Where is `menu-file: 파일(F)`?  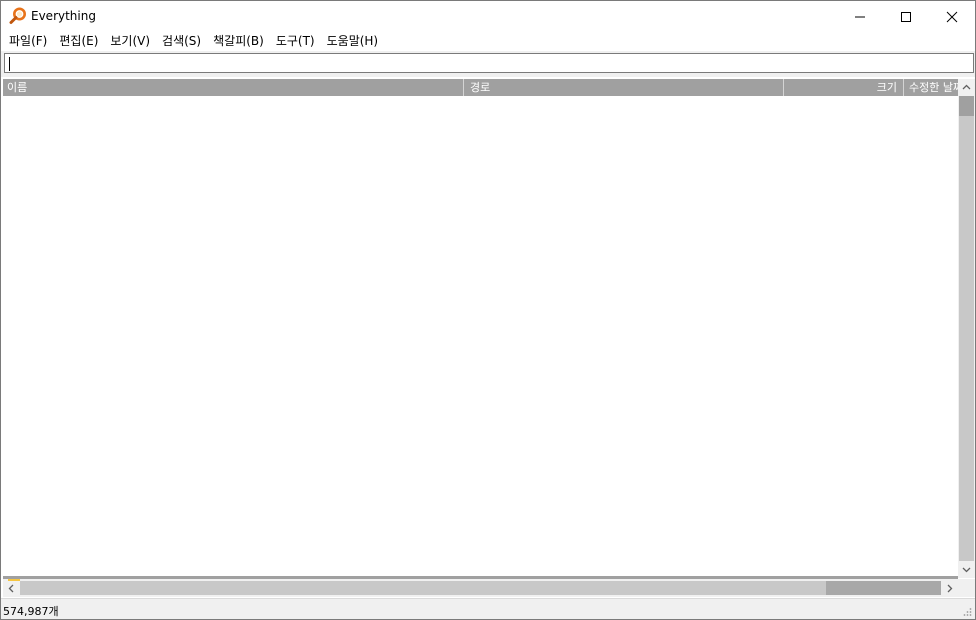 menu-file: 파일(F) is located at coordinates (28, 41).